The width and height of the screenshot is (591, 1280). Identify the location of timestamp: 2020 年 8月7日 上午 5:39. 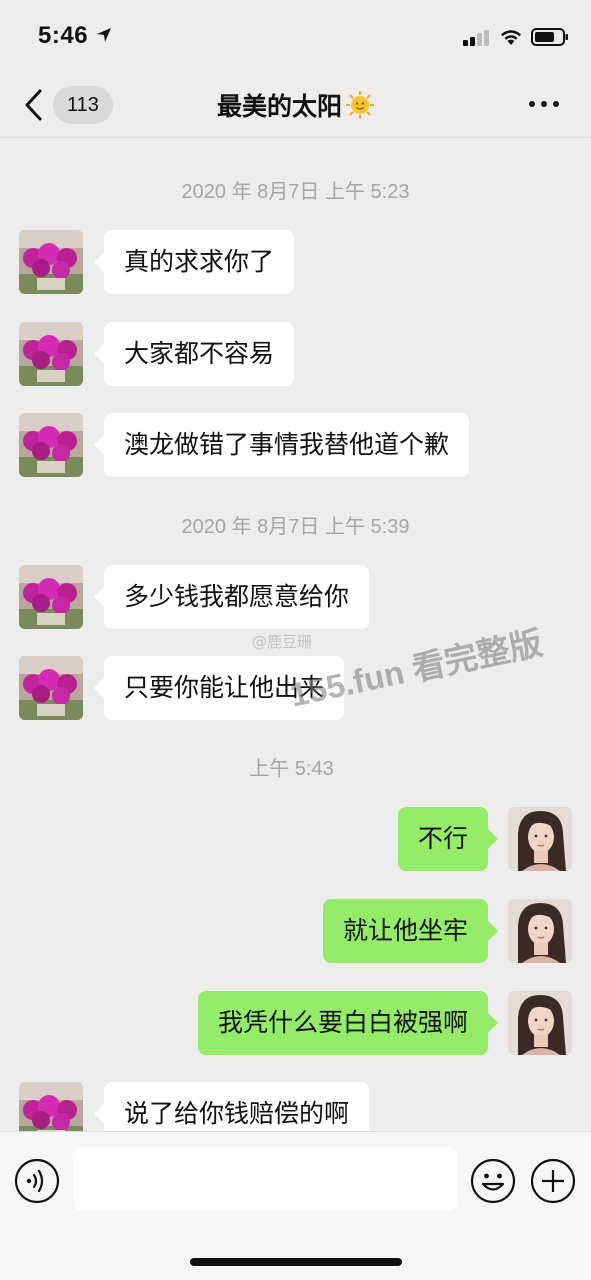
(295, 527).